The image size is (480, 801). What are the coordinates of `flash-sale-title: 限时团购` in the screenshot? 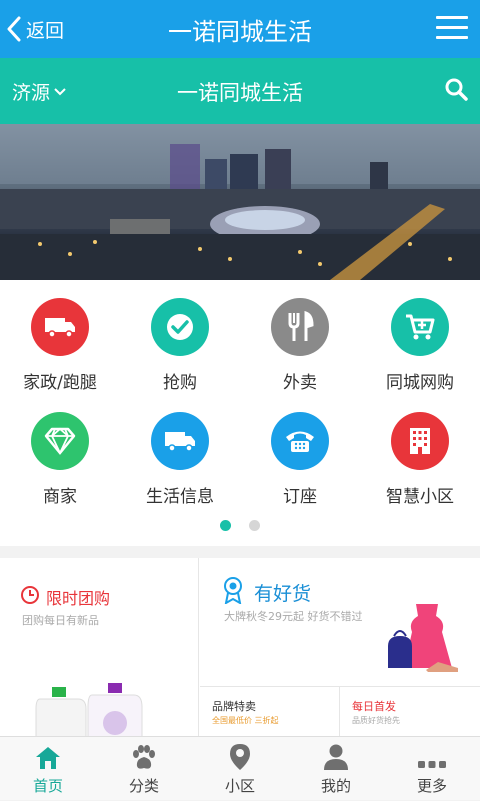 It's located at (78, 598).